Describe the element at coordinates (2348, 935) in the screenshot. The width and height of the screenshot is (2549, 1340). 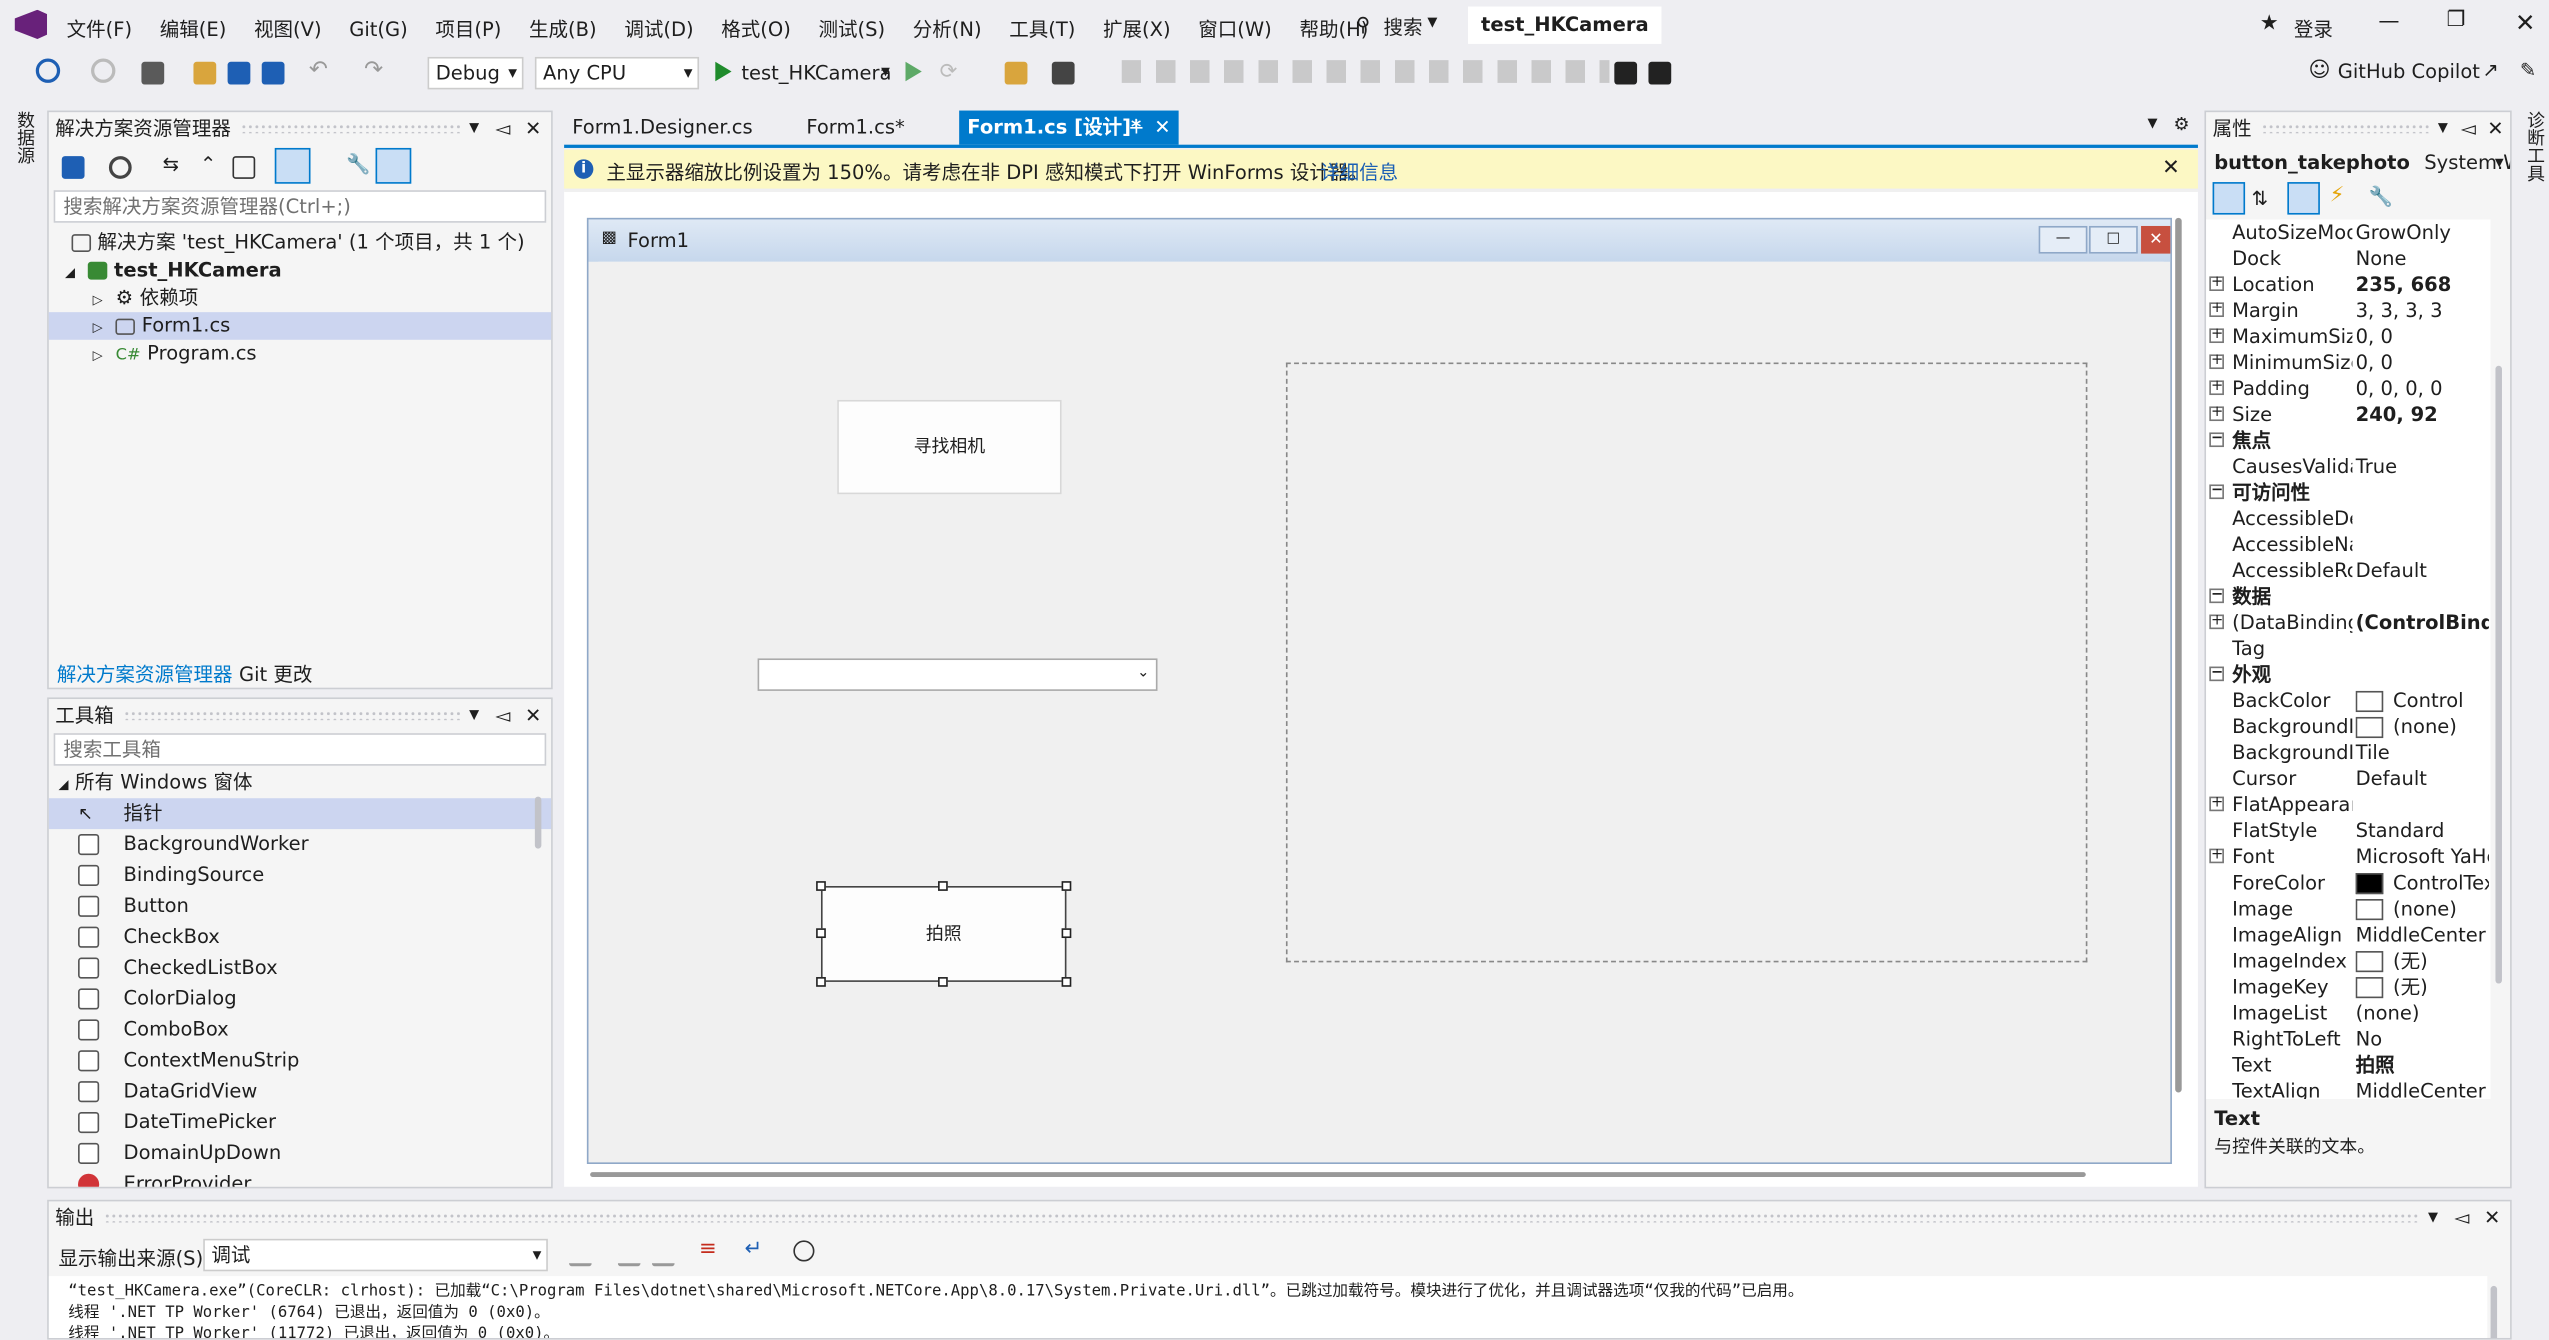
I see `property-row: ImageAlign MiddleCenter` at that location.